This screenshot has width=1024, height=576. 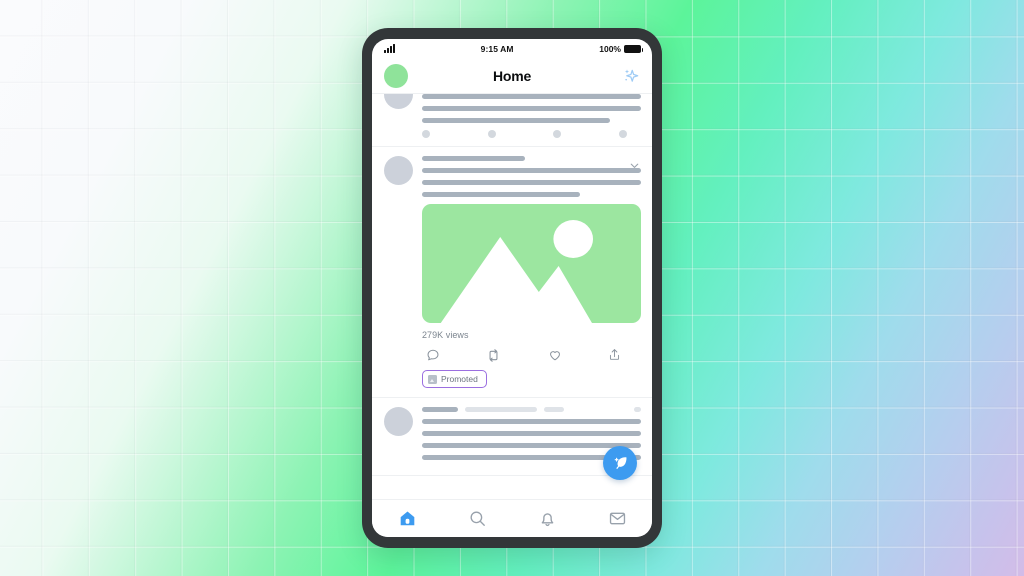 I want to click on status-bar-time: 9:15 AM, so click(x=497, y=48).